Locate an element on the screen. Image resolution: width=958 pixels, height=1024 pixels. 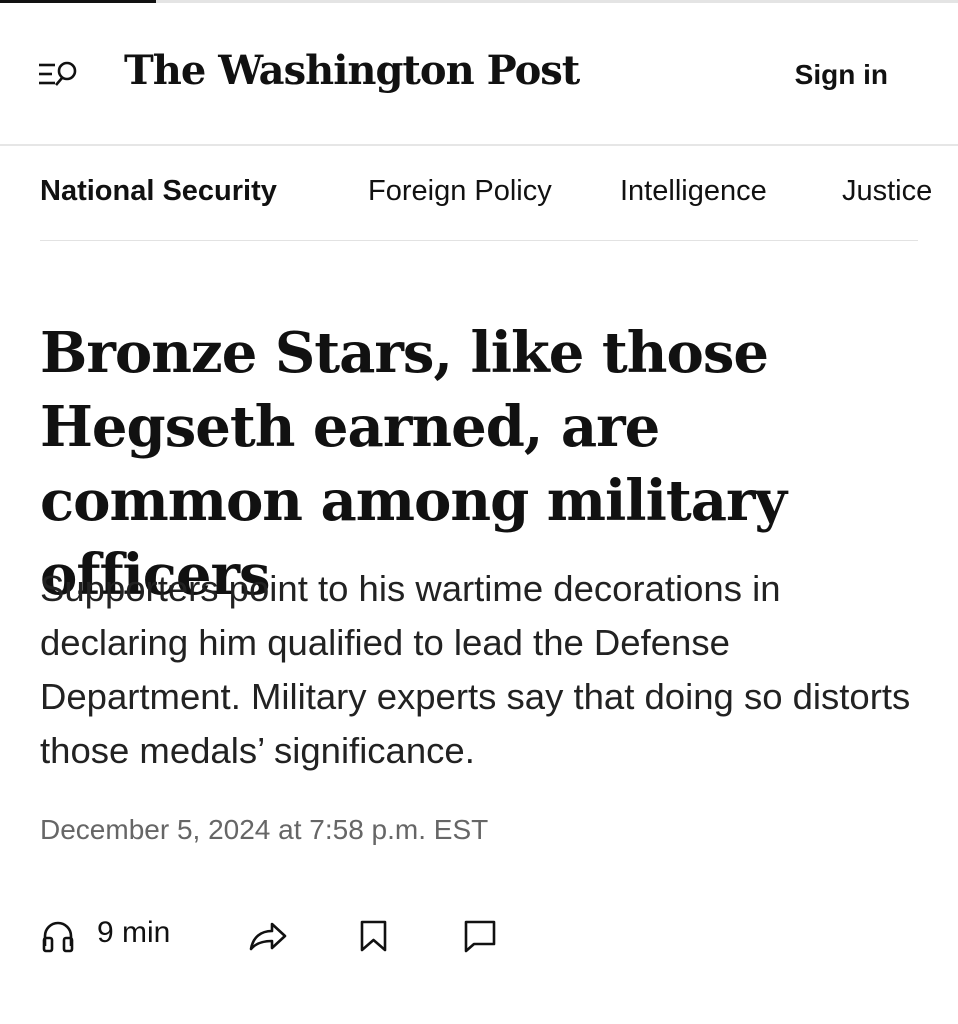
listen-button: 9 min is located at coordinates (110, 935).